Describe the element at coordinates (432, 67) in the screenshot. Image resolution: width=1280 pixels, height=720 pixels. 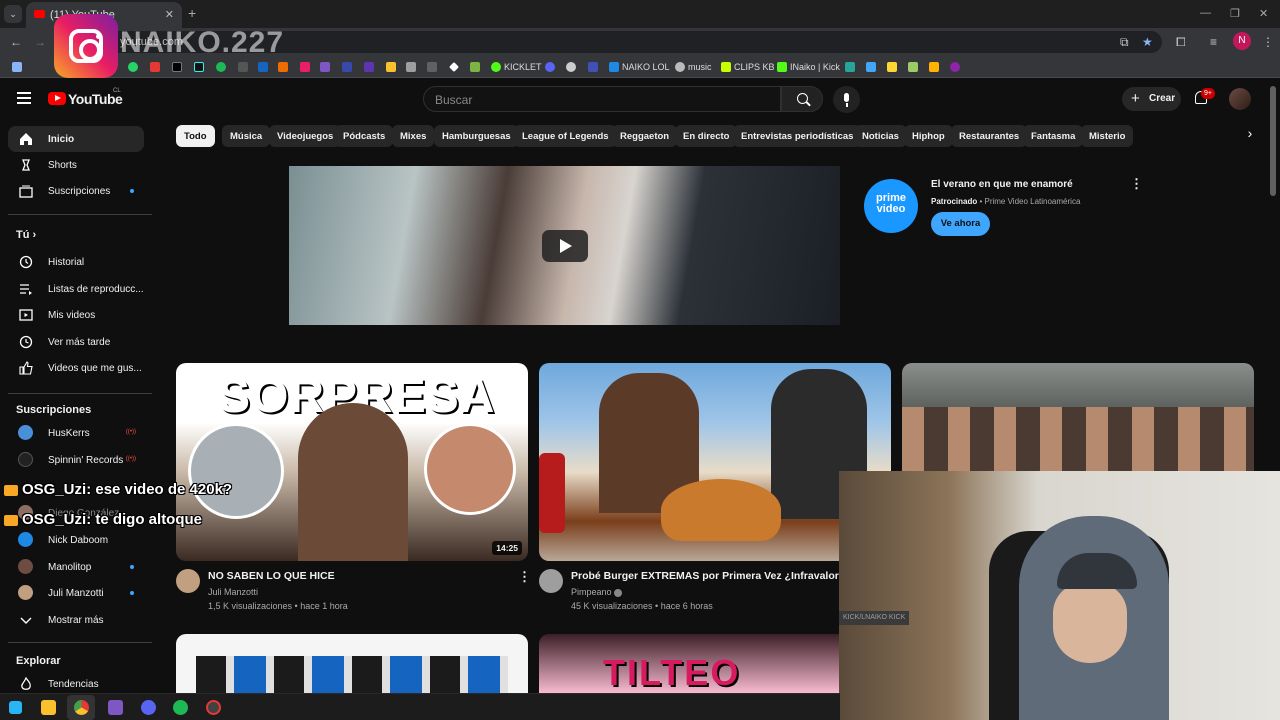
I see `bookmark-gray-icon` at that location.